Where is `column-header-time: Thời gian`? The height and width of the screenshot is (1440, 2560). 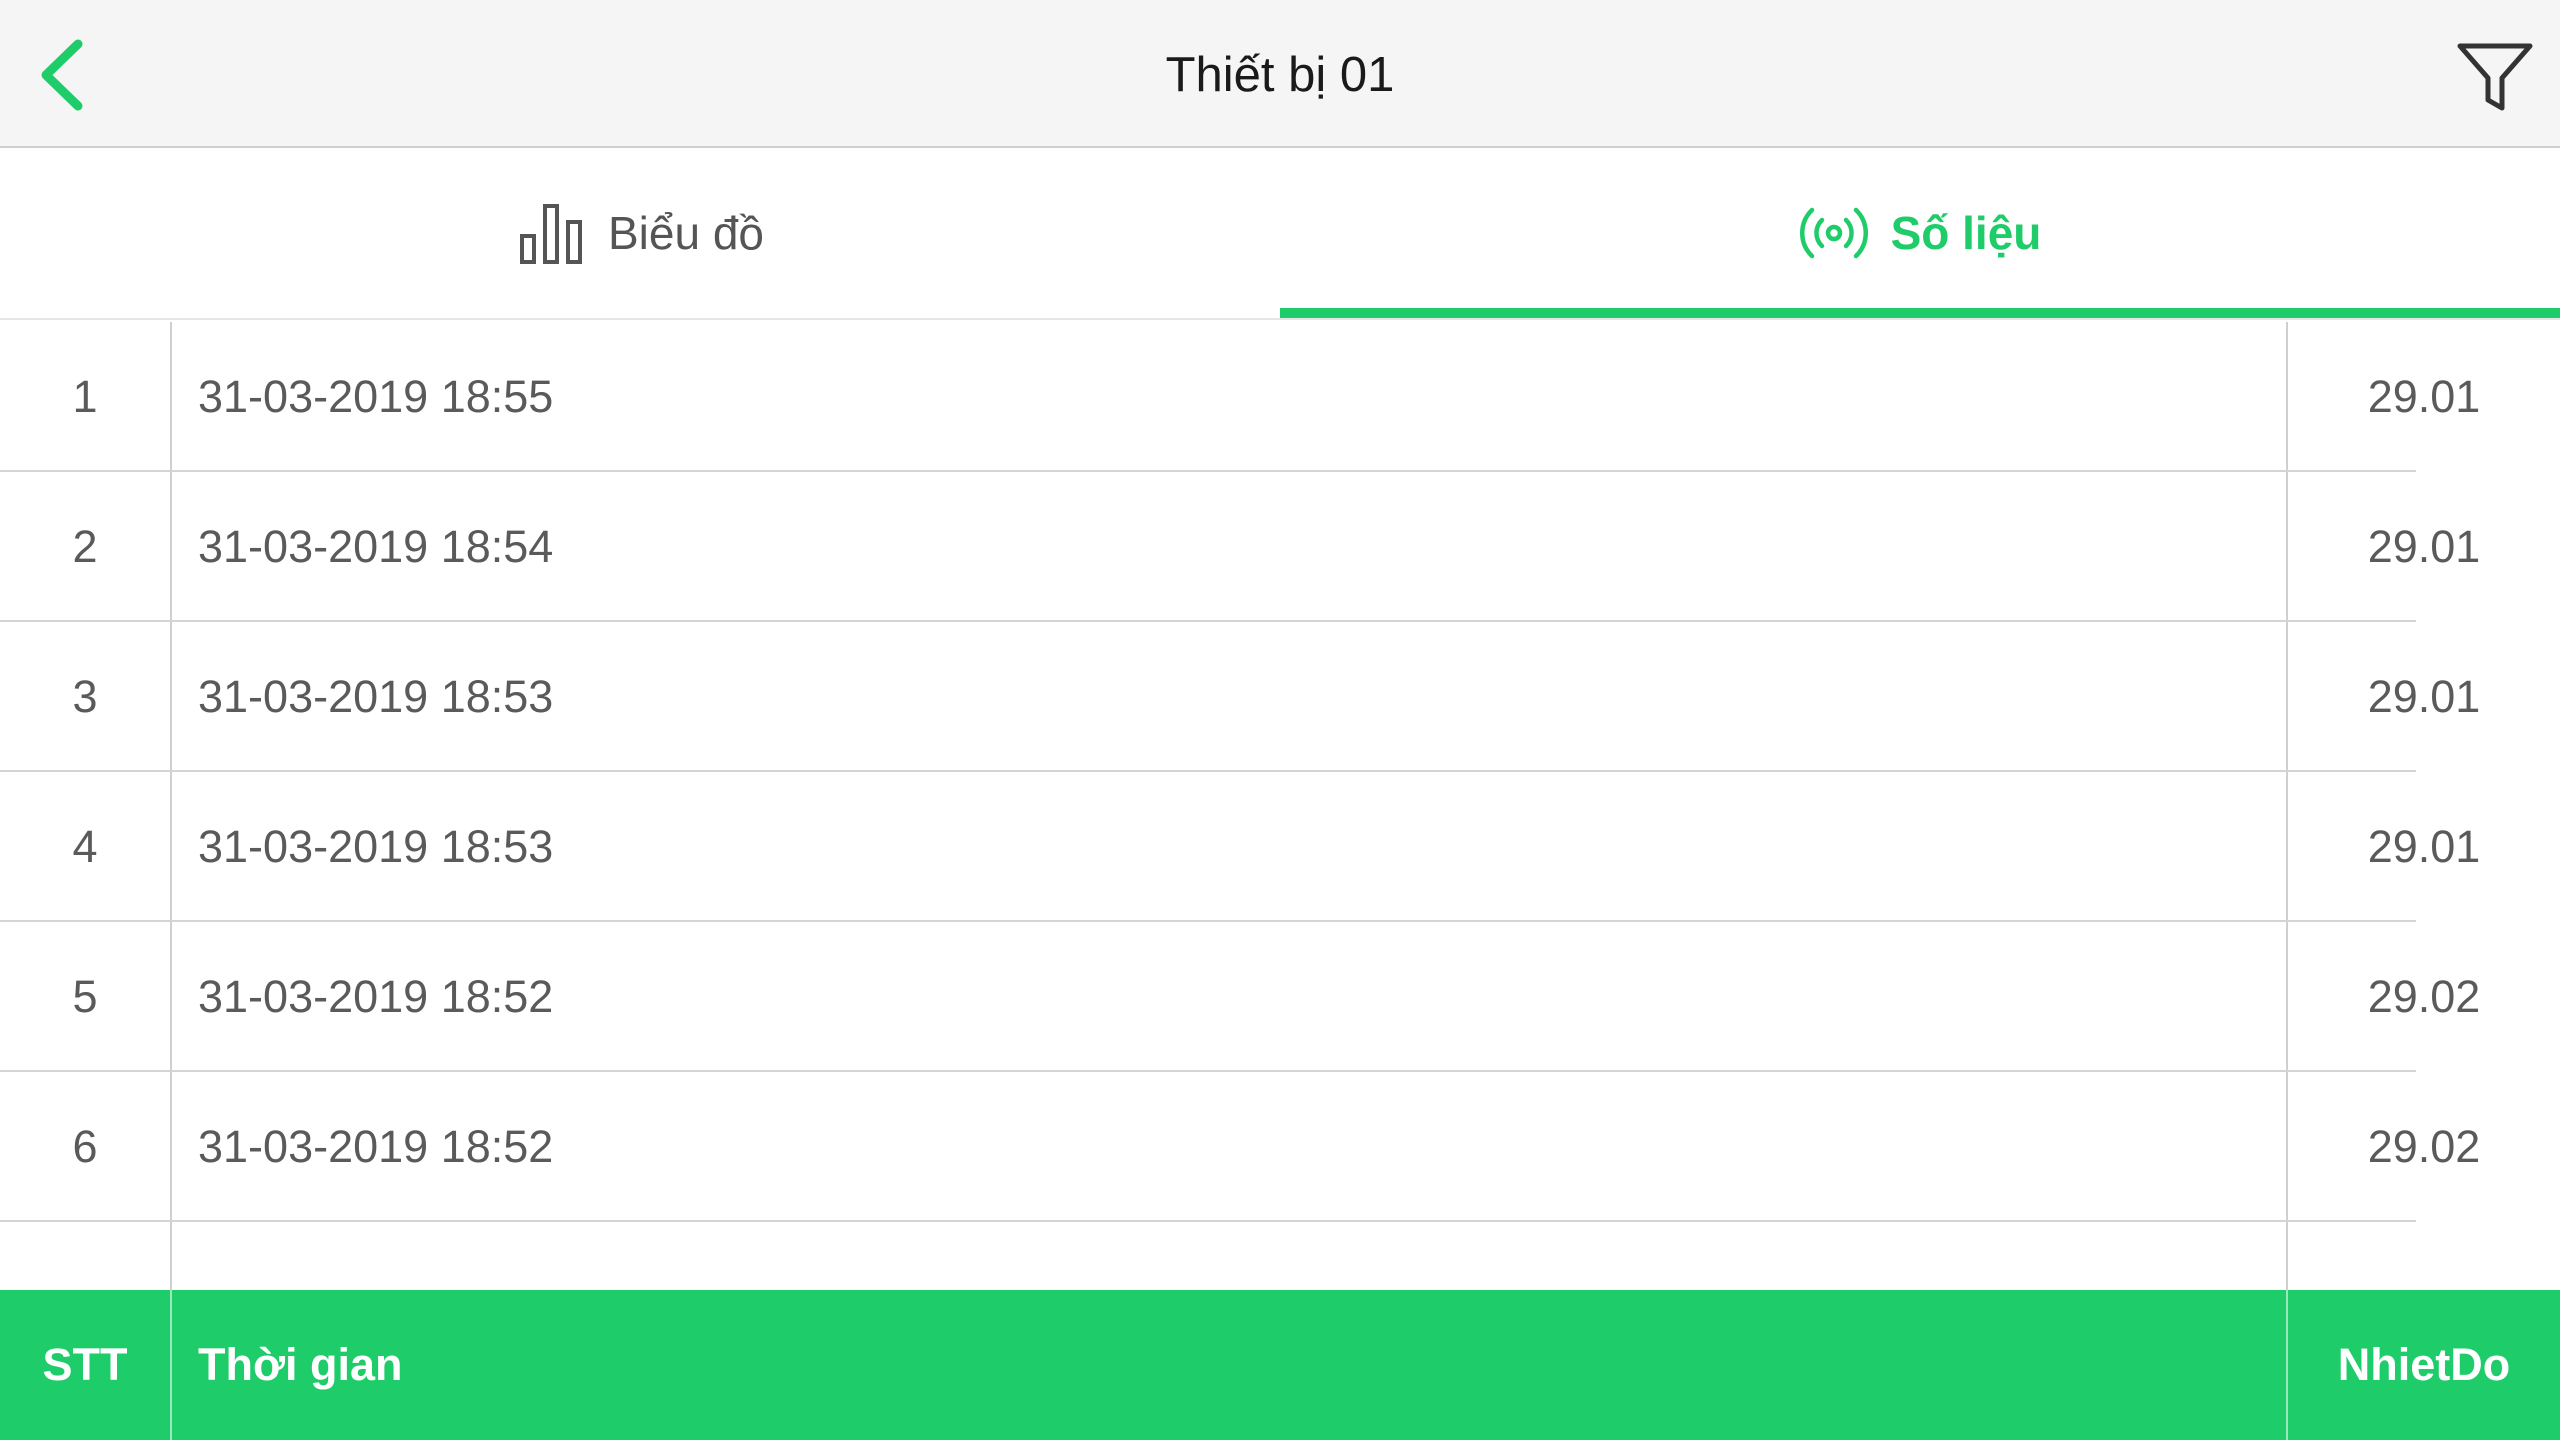 column-header-time: Thời gian is located at coordinates (300, 1365).